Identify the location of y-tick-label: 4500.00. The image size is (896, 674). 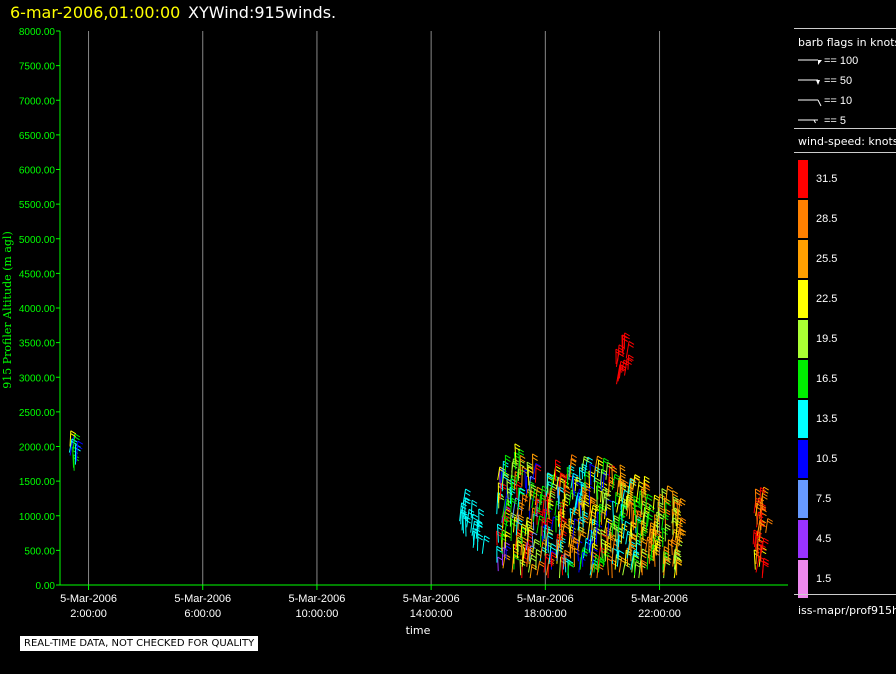
(37, 274).